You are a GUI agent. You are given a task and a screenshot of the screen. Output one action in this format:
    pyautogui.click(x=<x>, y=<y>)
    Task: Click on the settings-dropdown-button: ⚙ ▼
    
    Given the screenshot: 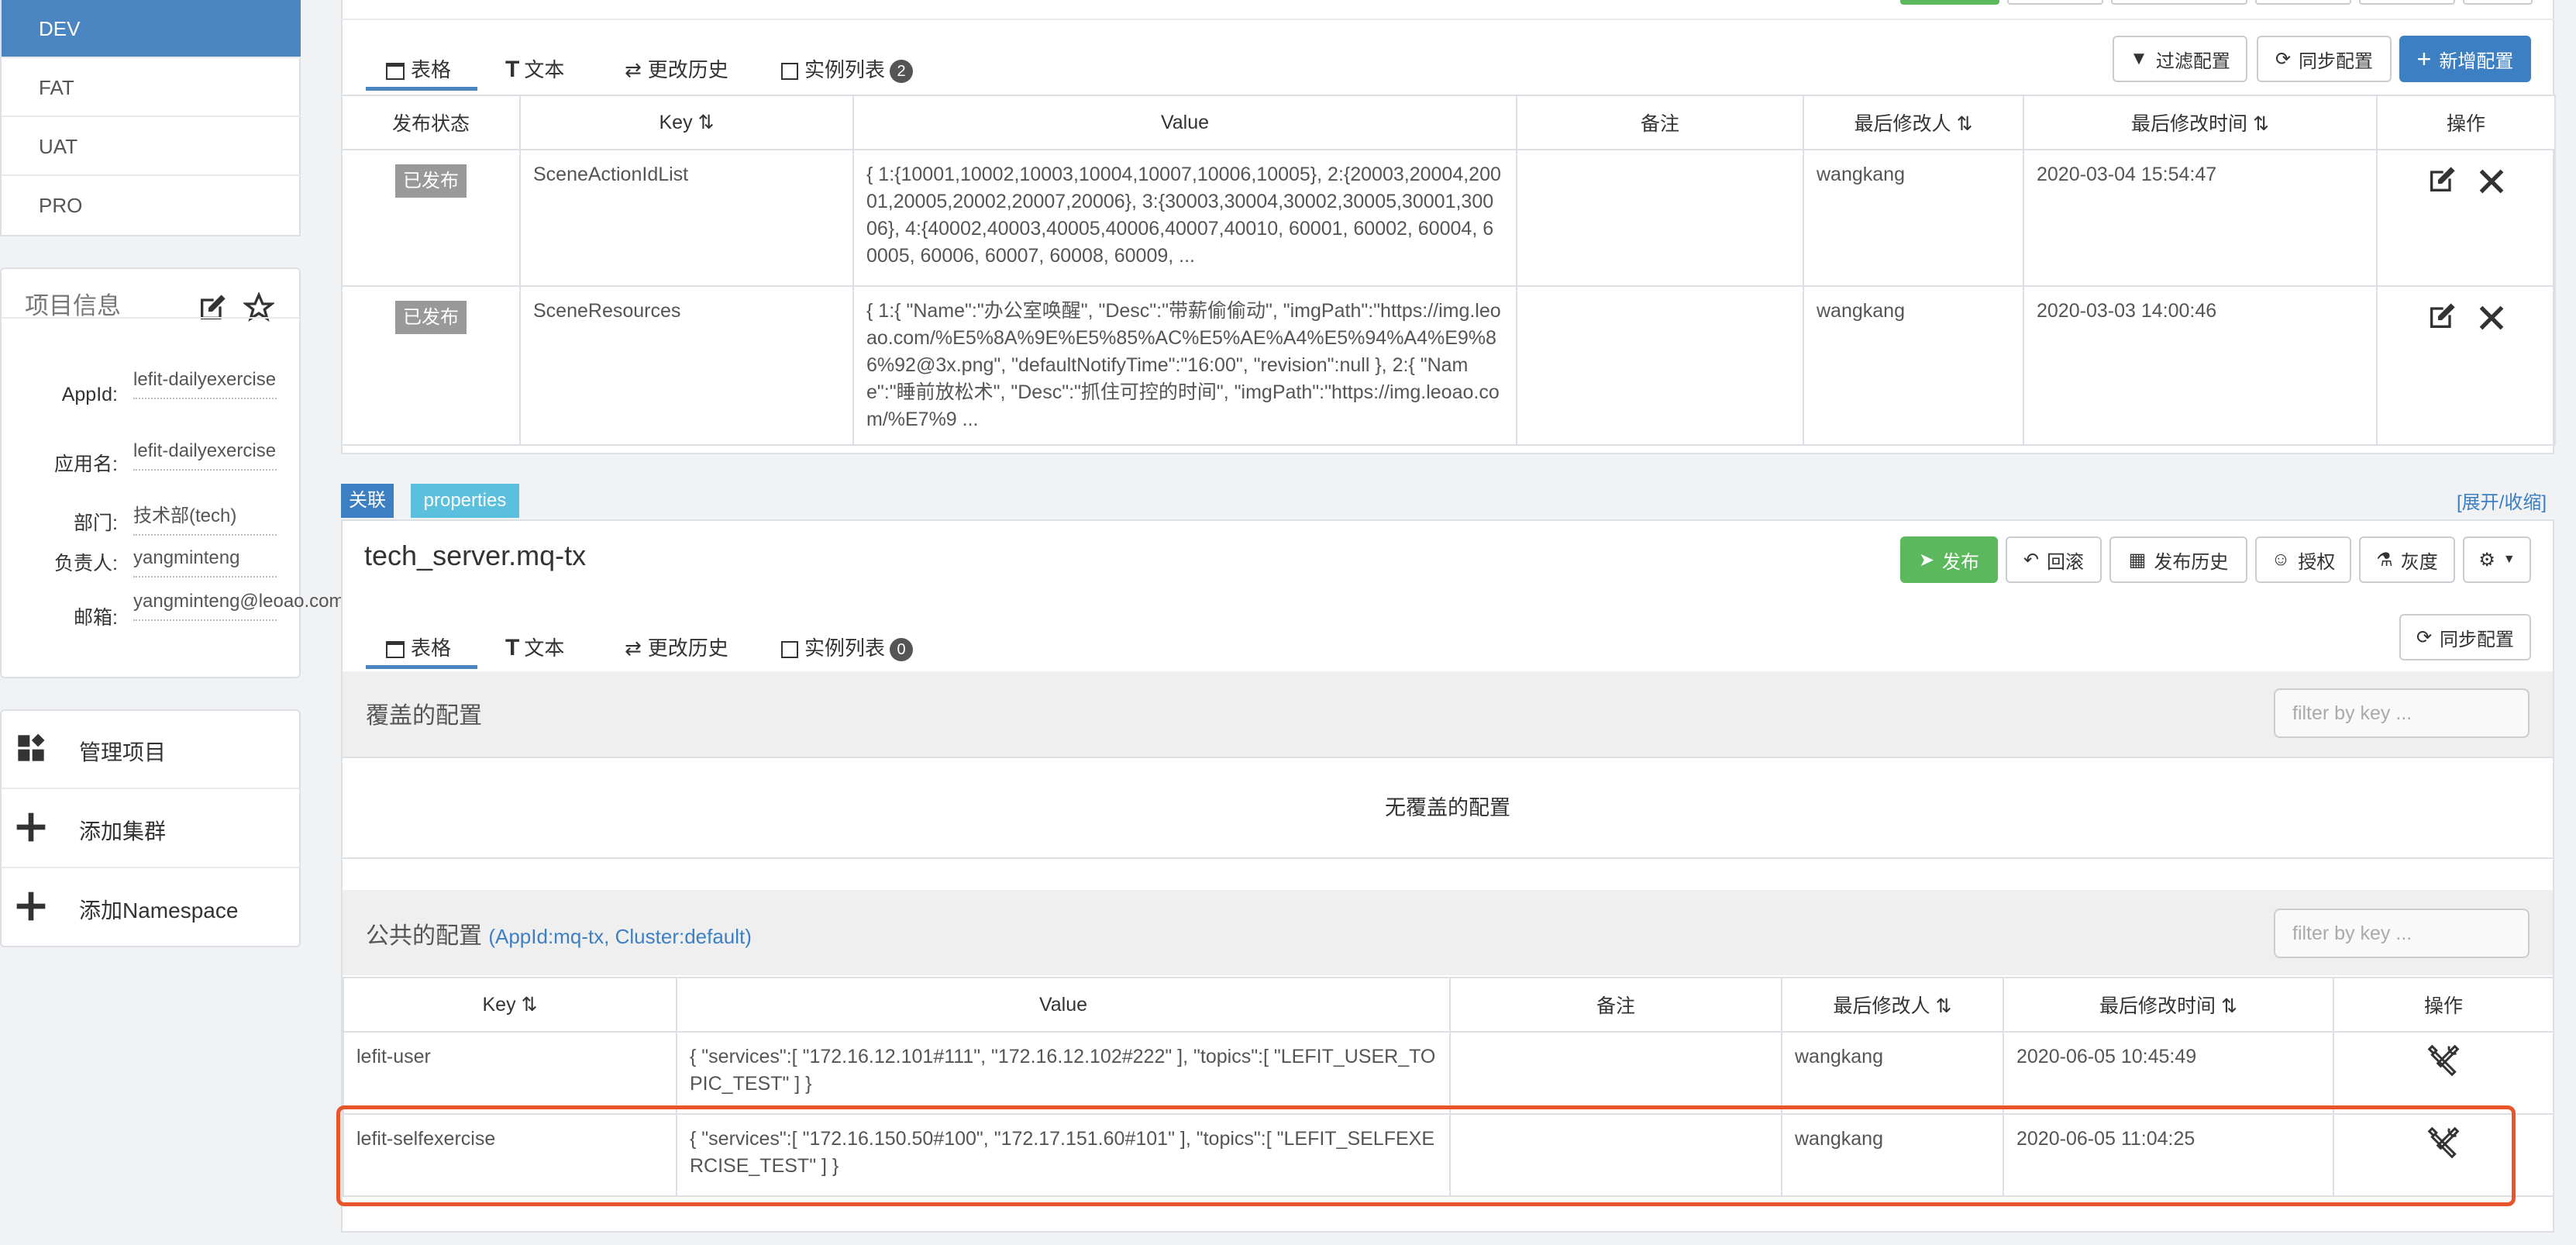 What is the action you would take?
    pyautogui.click(x=2497, y=559)
    